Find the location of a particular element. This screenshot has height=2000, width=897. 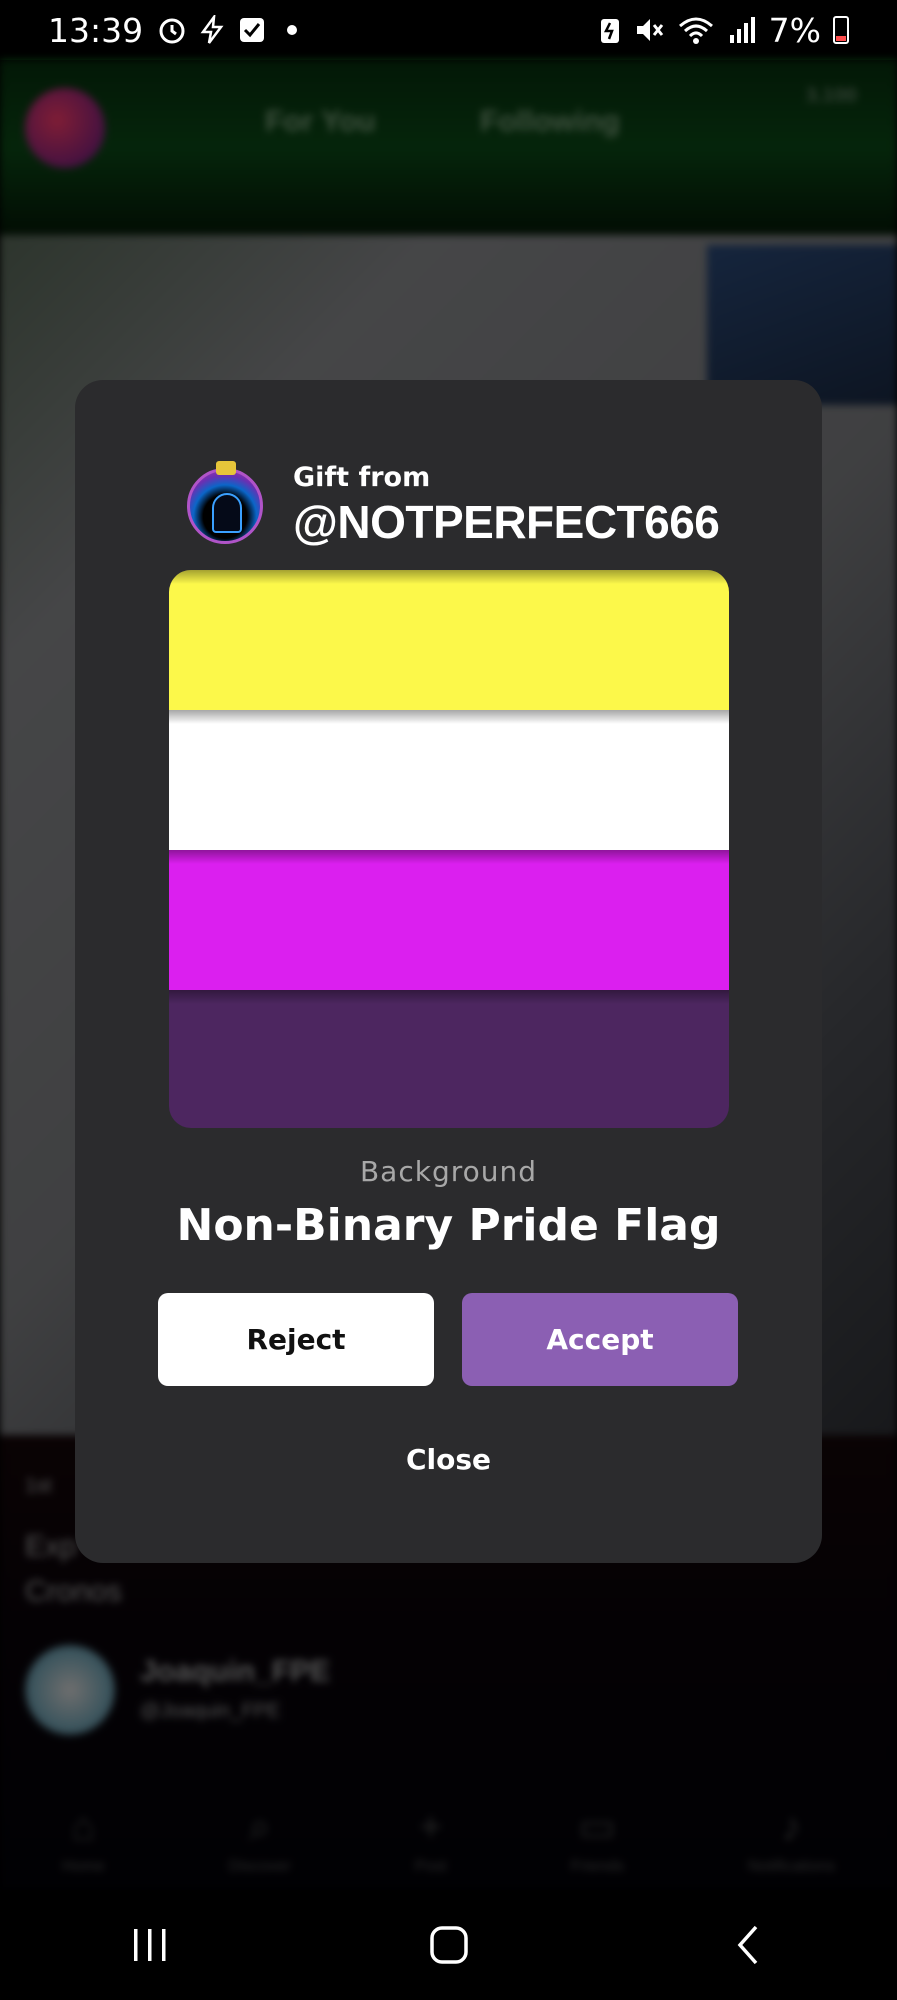

system-nav-bar is located at coordinates (448, 1945).